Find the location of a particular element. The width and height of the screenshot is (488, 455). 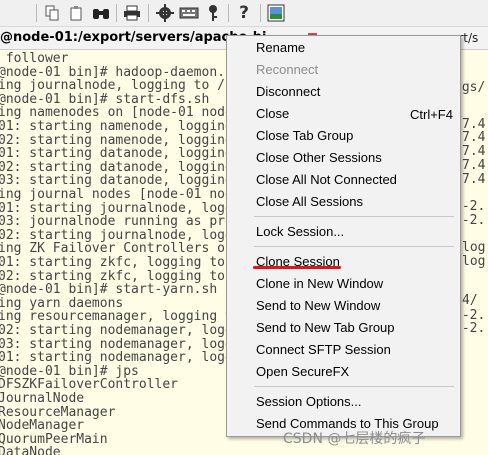

terminal-line: 01: starting nodemanager, logg is located at coordinates (116, 358).